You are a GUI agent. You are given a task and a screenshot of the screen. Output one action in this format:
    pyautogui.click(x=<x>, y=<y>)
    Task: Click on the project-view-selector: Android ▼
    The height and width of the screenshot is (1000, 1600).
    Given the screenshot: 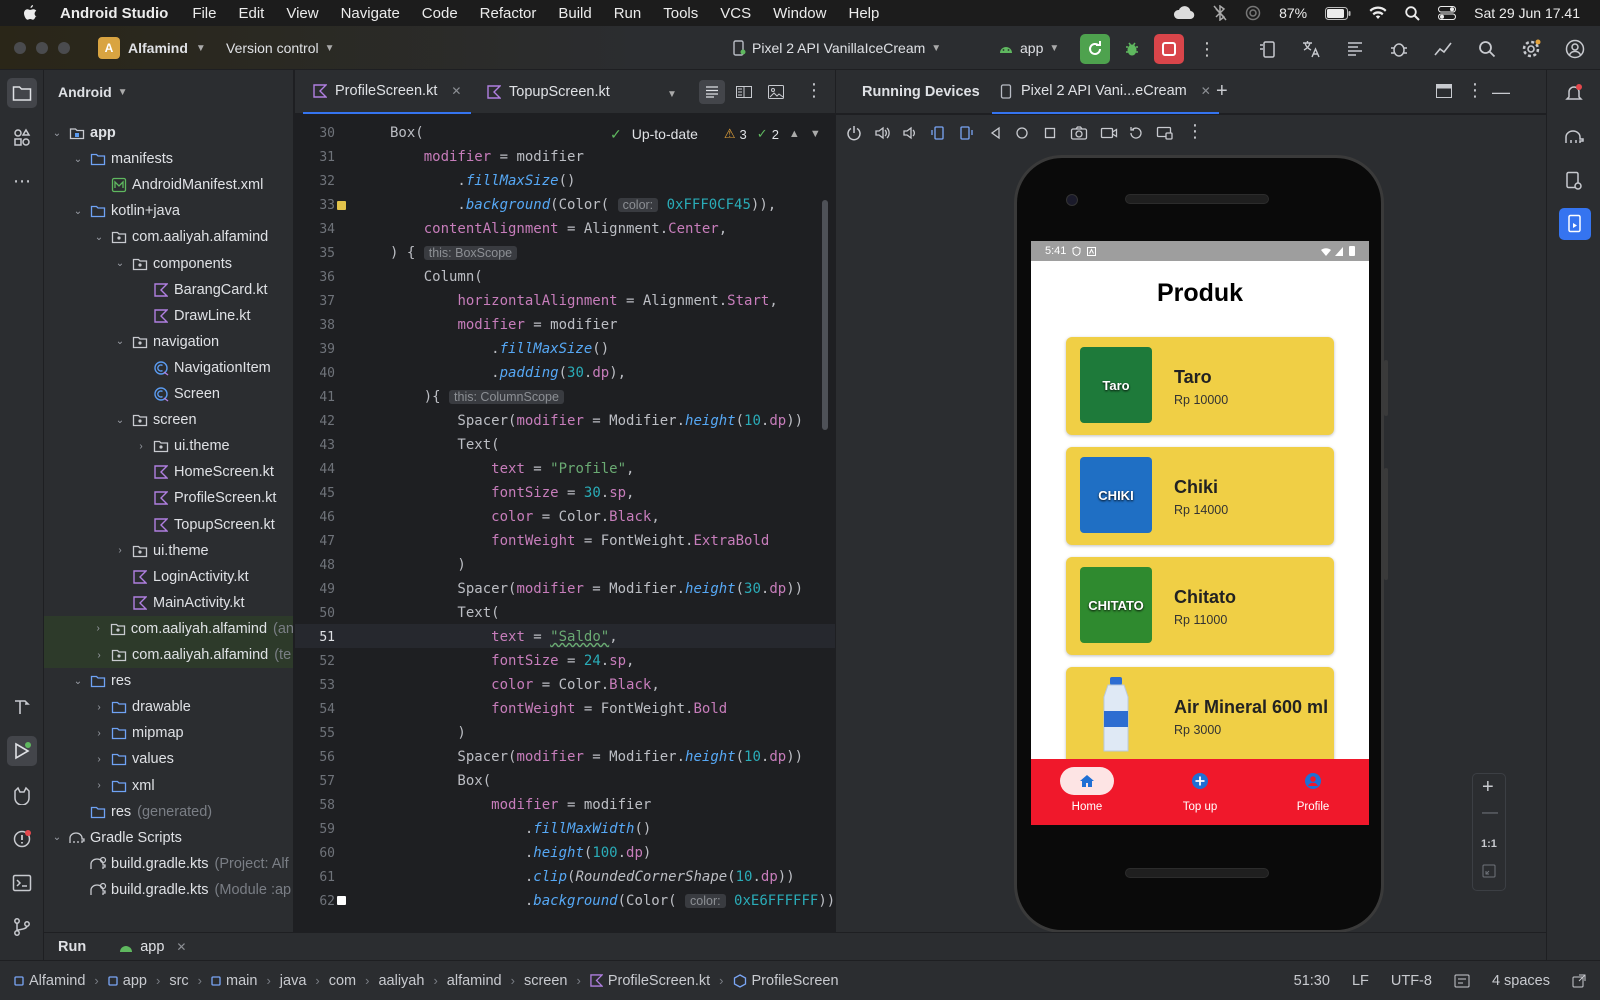 What is the action you would take?
    pyautogui.click(x=93, y=92)
    